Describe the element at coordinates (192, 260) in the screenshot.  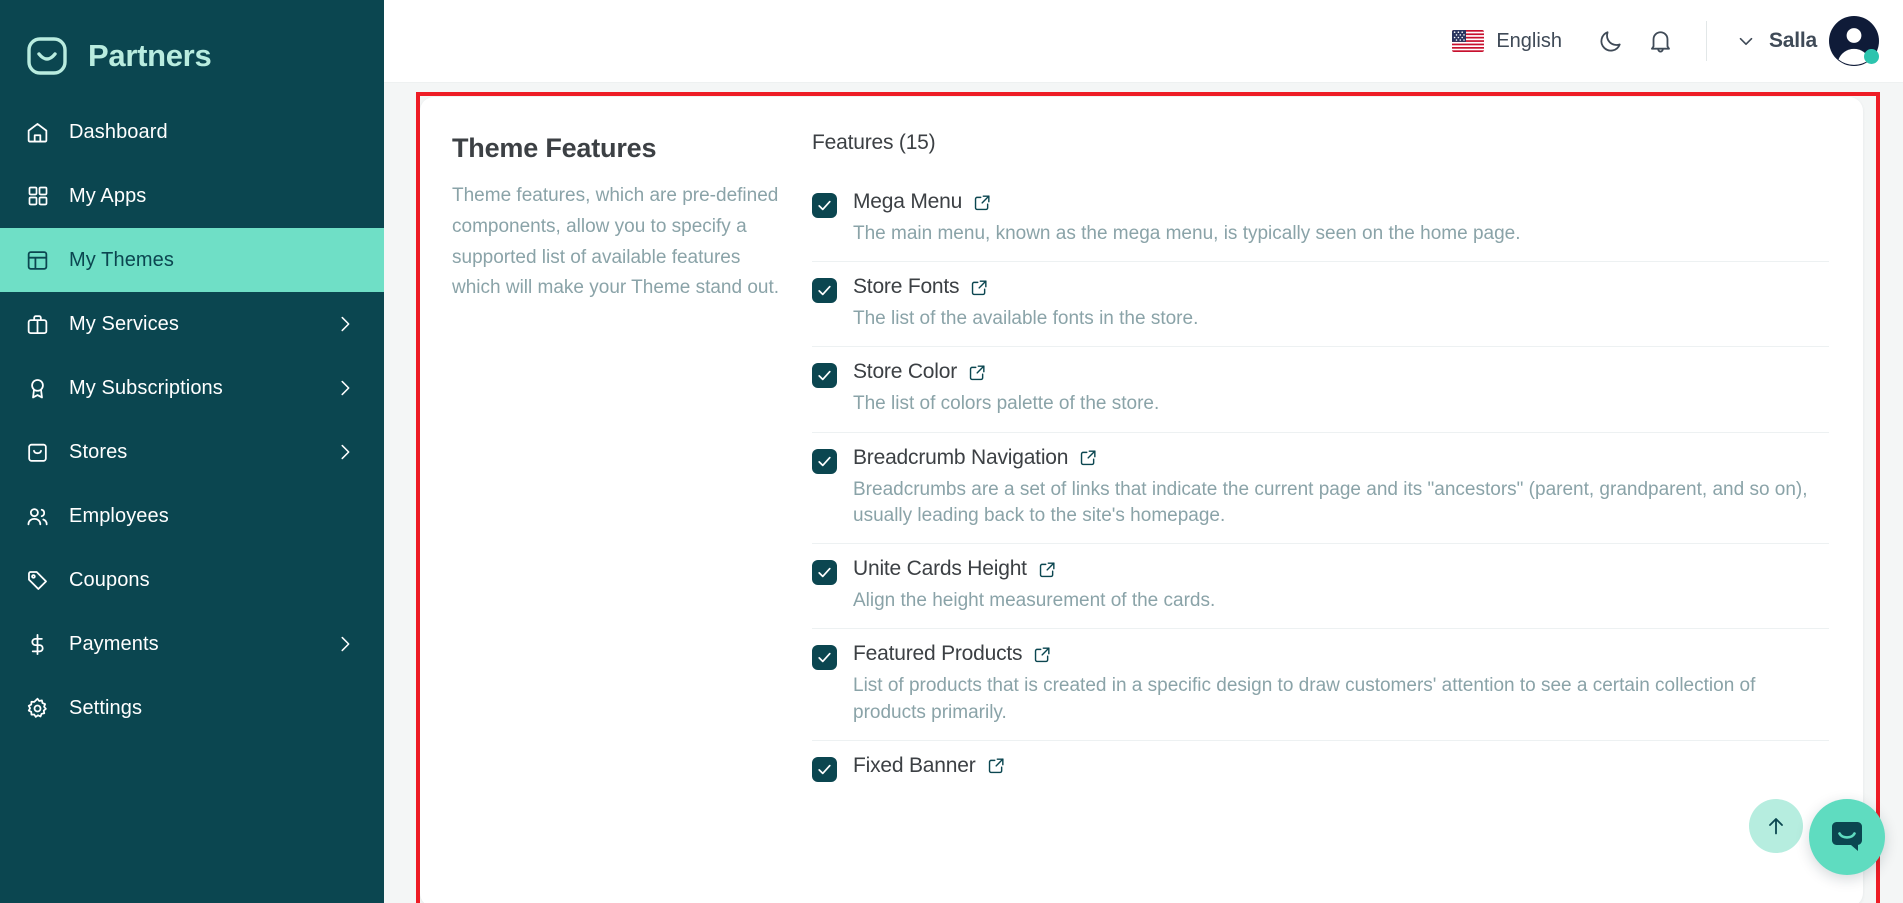
I see `sidebar-item-my-themes: My Themes` at that location.